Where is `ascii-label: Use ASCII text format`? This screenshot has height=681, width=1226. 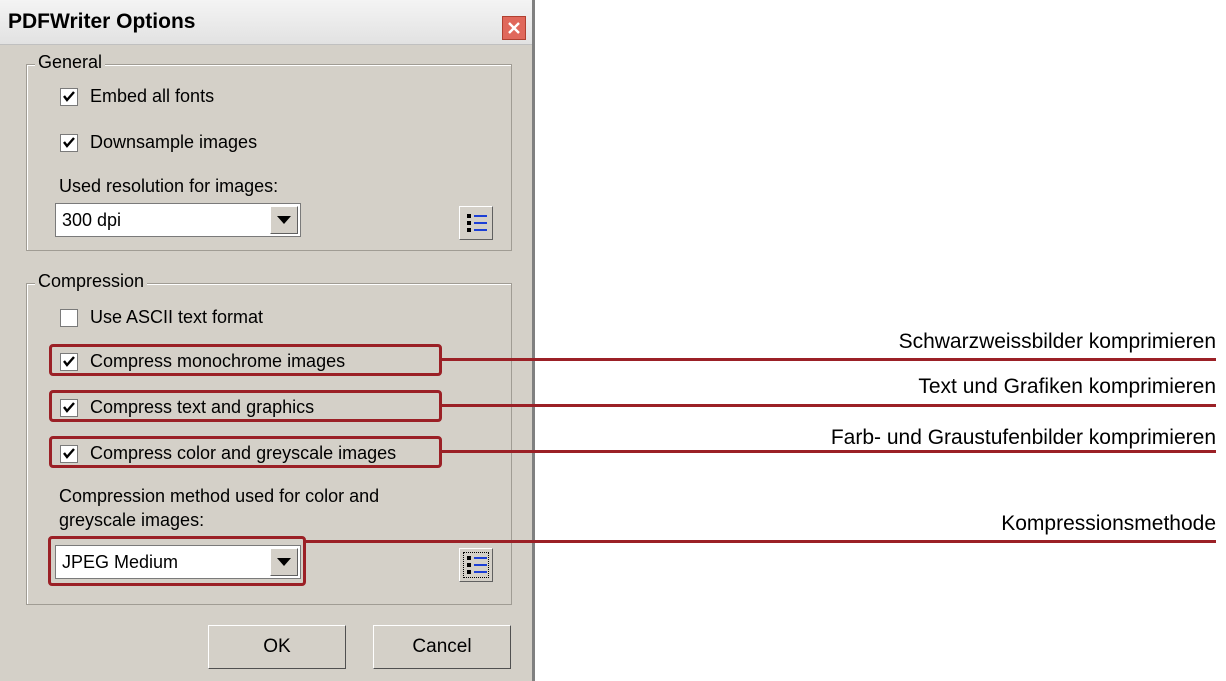 ascii-label: Use ASCII text format is located at coordinates (177, 317).